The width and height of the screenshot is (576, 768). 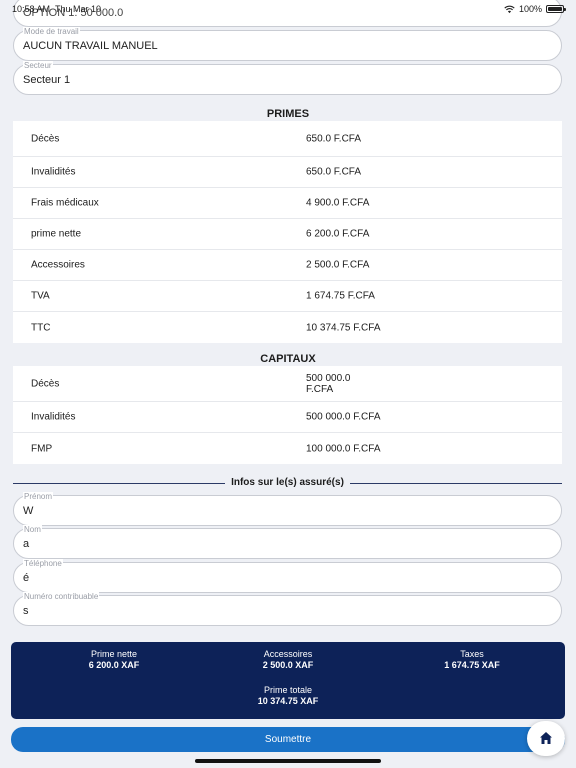 I want to click on summary-prime-totale: Prime totale 10 374.75 XAF, so click(x=288, y=696).